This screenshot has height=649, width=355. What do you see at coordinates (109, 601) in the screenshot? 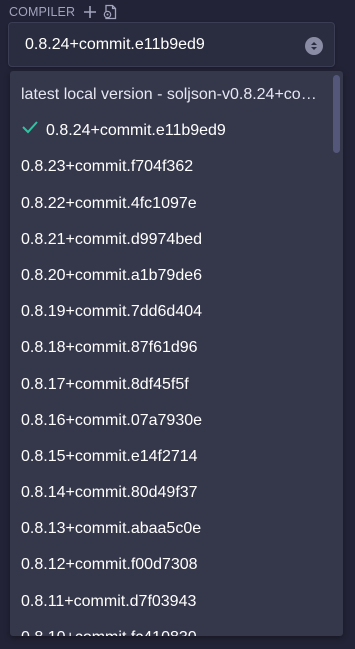
I see `version-option-label: 0.8.11+commit.d7f03943` at bounding box center [109, 601].